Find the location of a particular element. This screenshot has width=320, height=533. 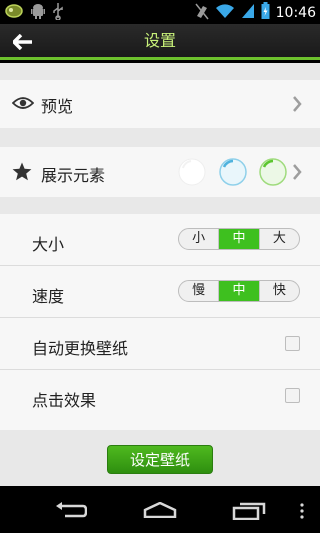

click-effect-checkbox is located at coordinates (292, 395).